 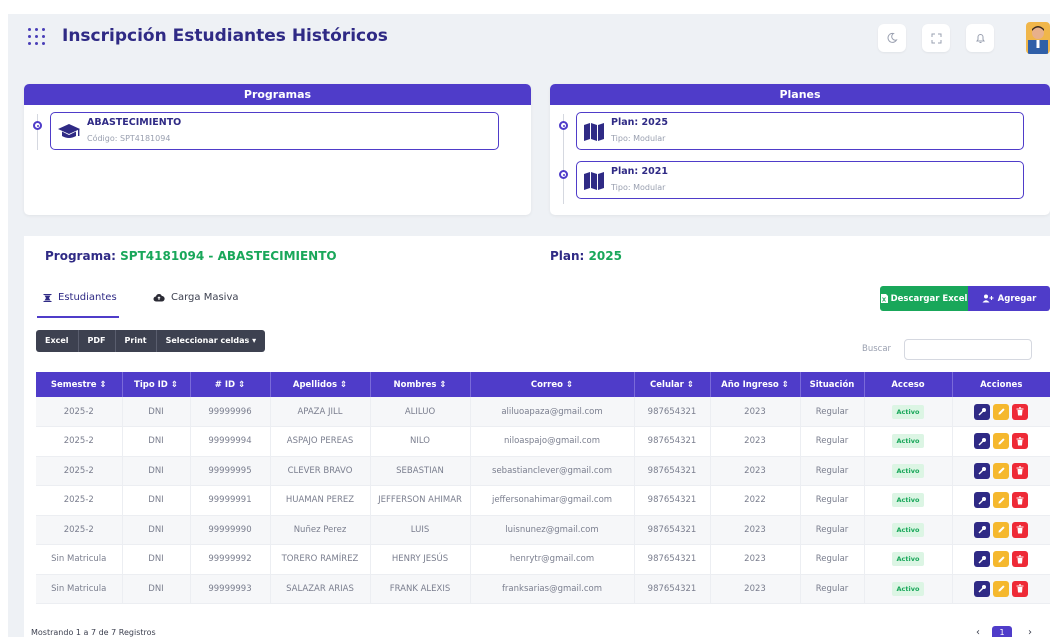 What do you see at coordinates (924, 298) in the screenshot?
I see `download-excel-button: Descargar Excel` at bounding box center [924, 298].